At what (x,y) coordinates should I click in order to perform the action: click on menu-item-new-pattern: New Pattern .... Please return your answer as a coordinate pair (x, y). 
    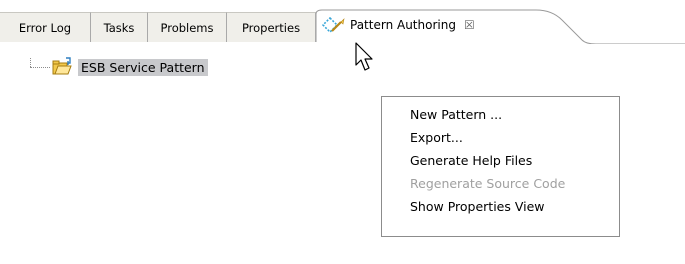
    Looking at the image, I should click on (500, 114).